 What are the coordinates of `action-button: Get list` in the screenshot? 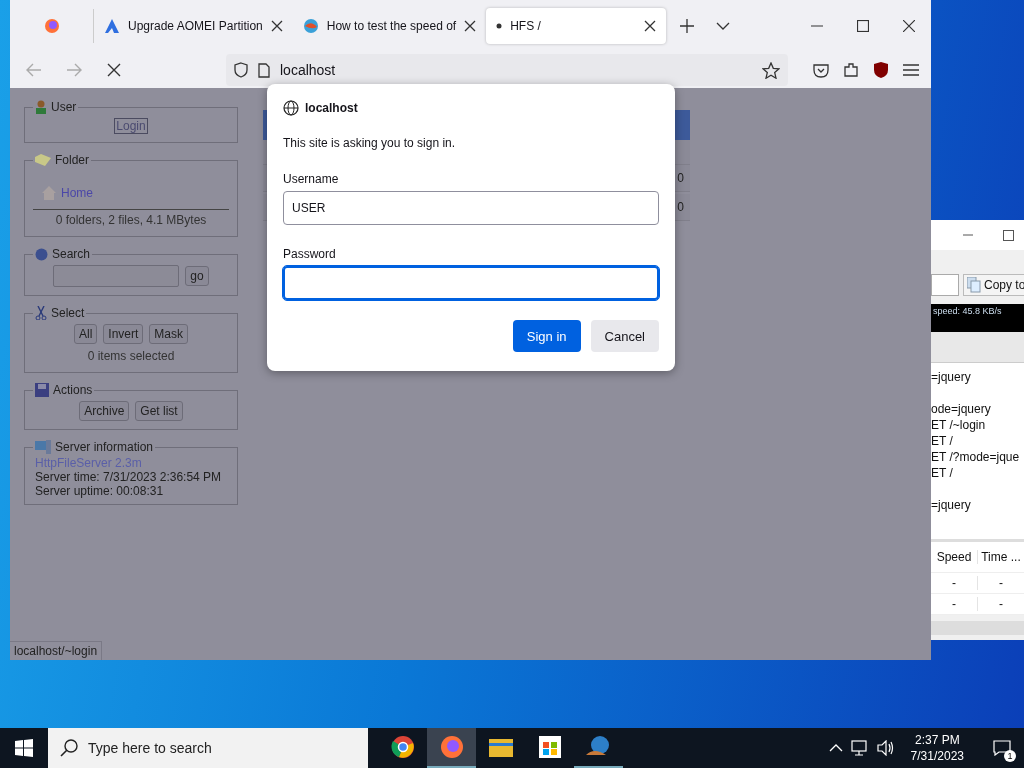 It's located at (159, 411).